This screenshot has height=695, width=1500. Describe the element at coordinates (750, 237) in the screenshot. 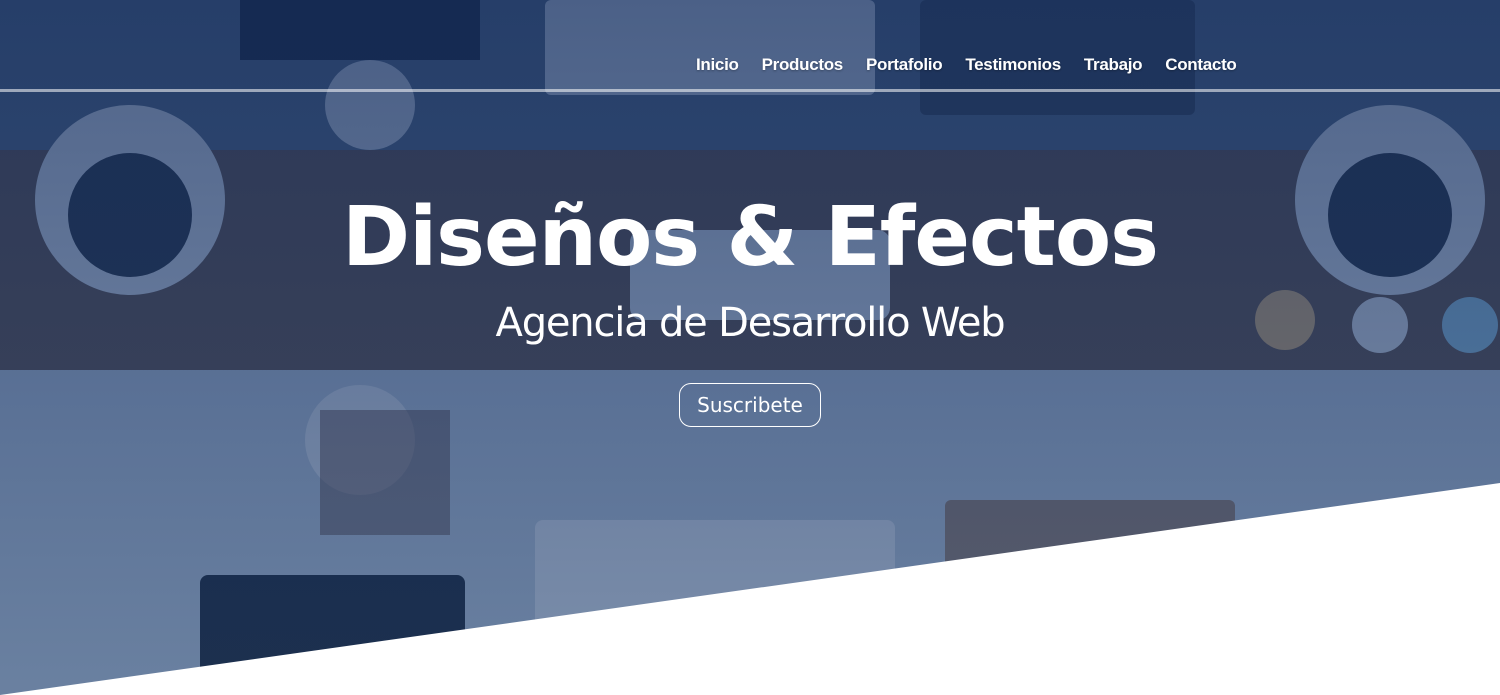

I see `hero-title: Diseños & Efectos` at that location.